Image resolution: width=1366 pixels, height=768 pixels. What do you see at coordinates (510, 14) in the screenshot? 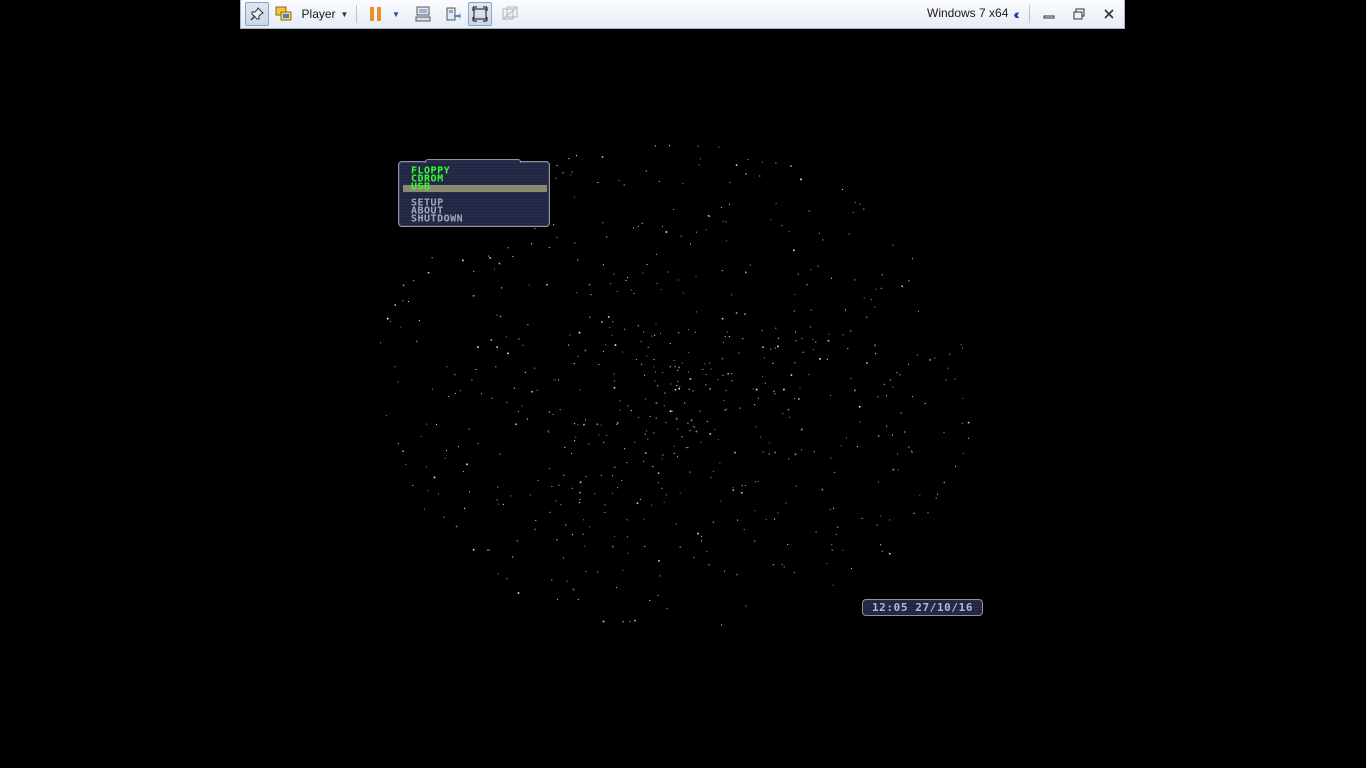
I see `unity-mode-button` at bounding box center [510, 14].